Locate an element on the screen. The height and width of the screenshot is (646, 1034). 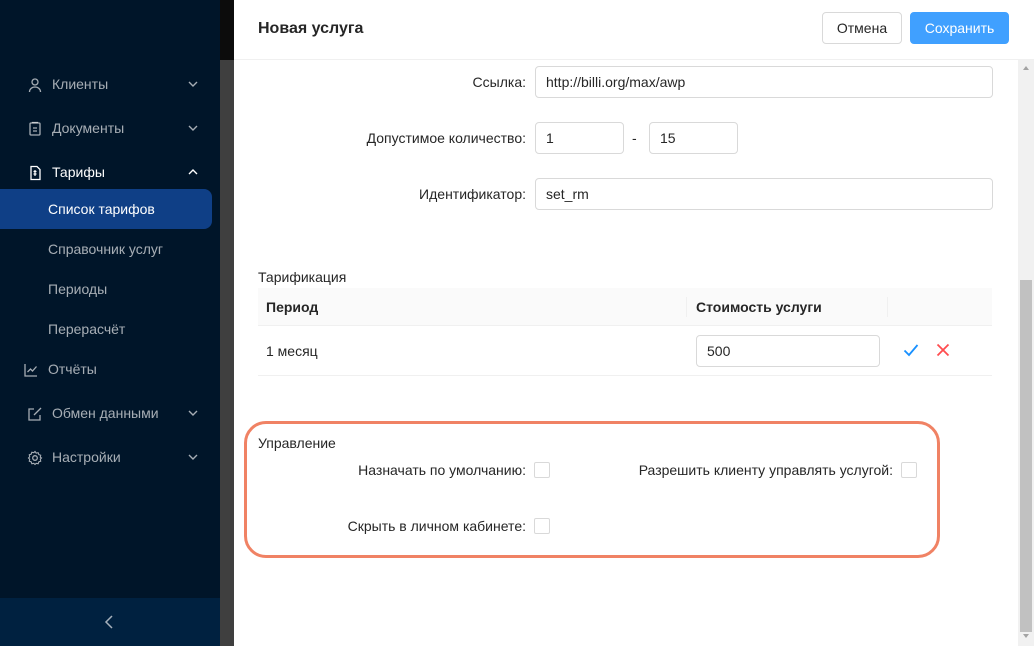
hide-in-cabinet-checkbox is located at coordinates (542, 526).